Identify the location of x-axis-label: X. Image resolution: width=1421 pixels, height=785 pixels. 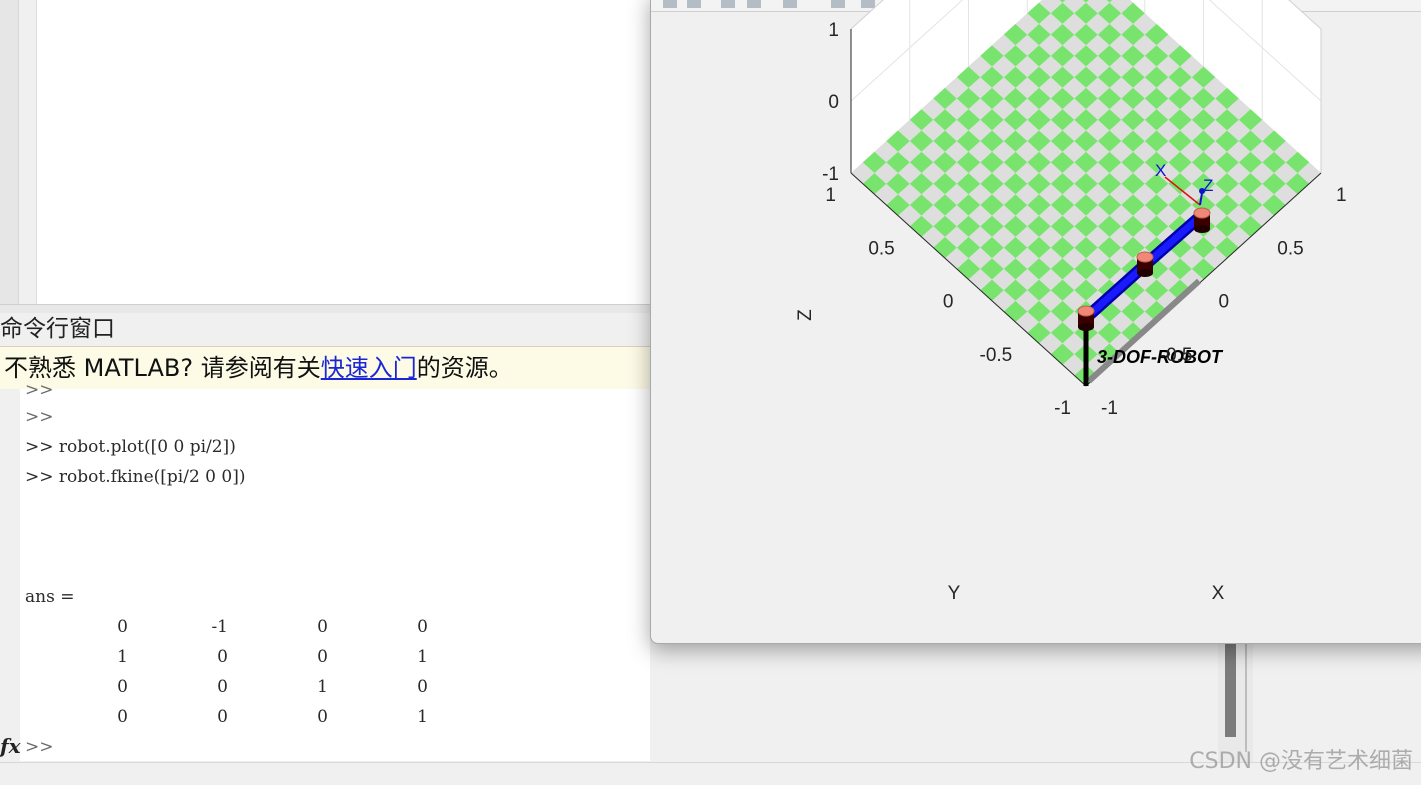
(1218, 593).